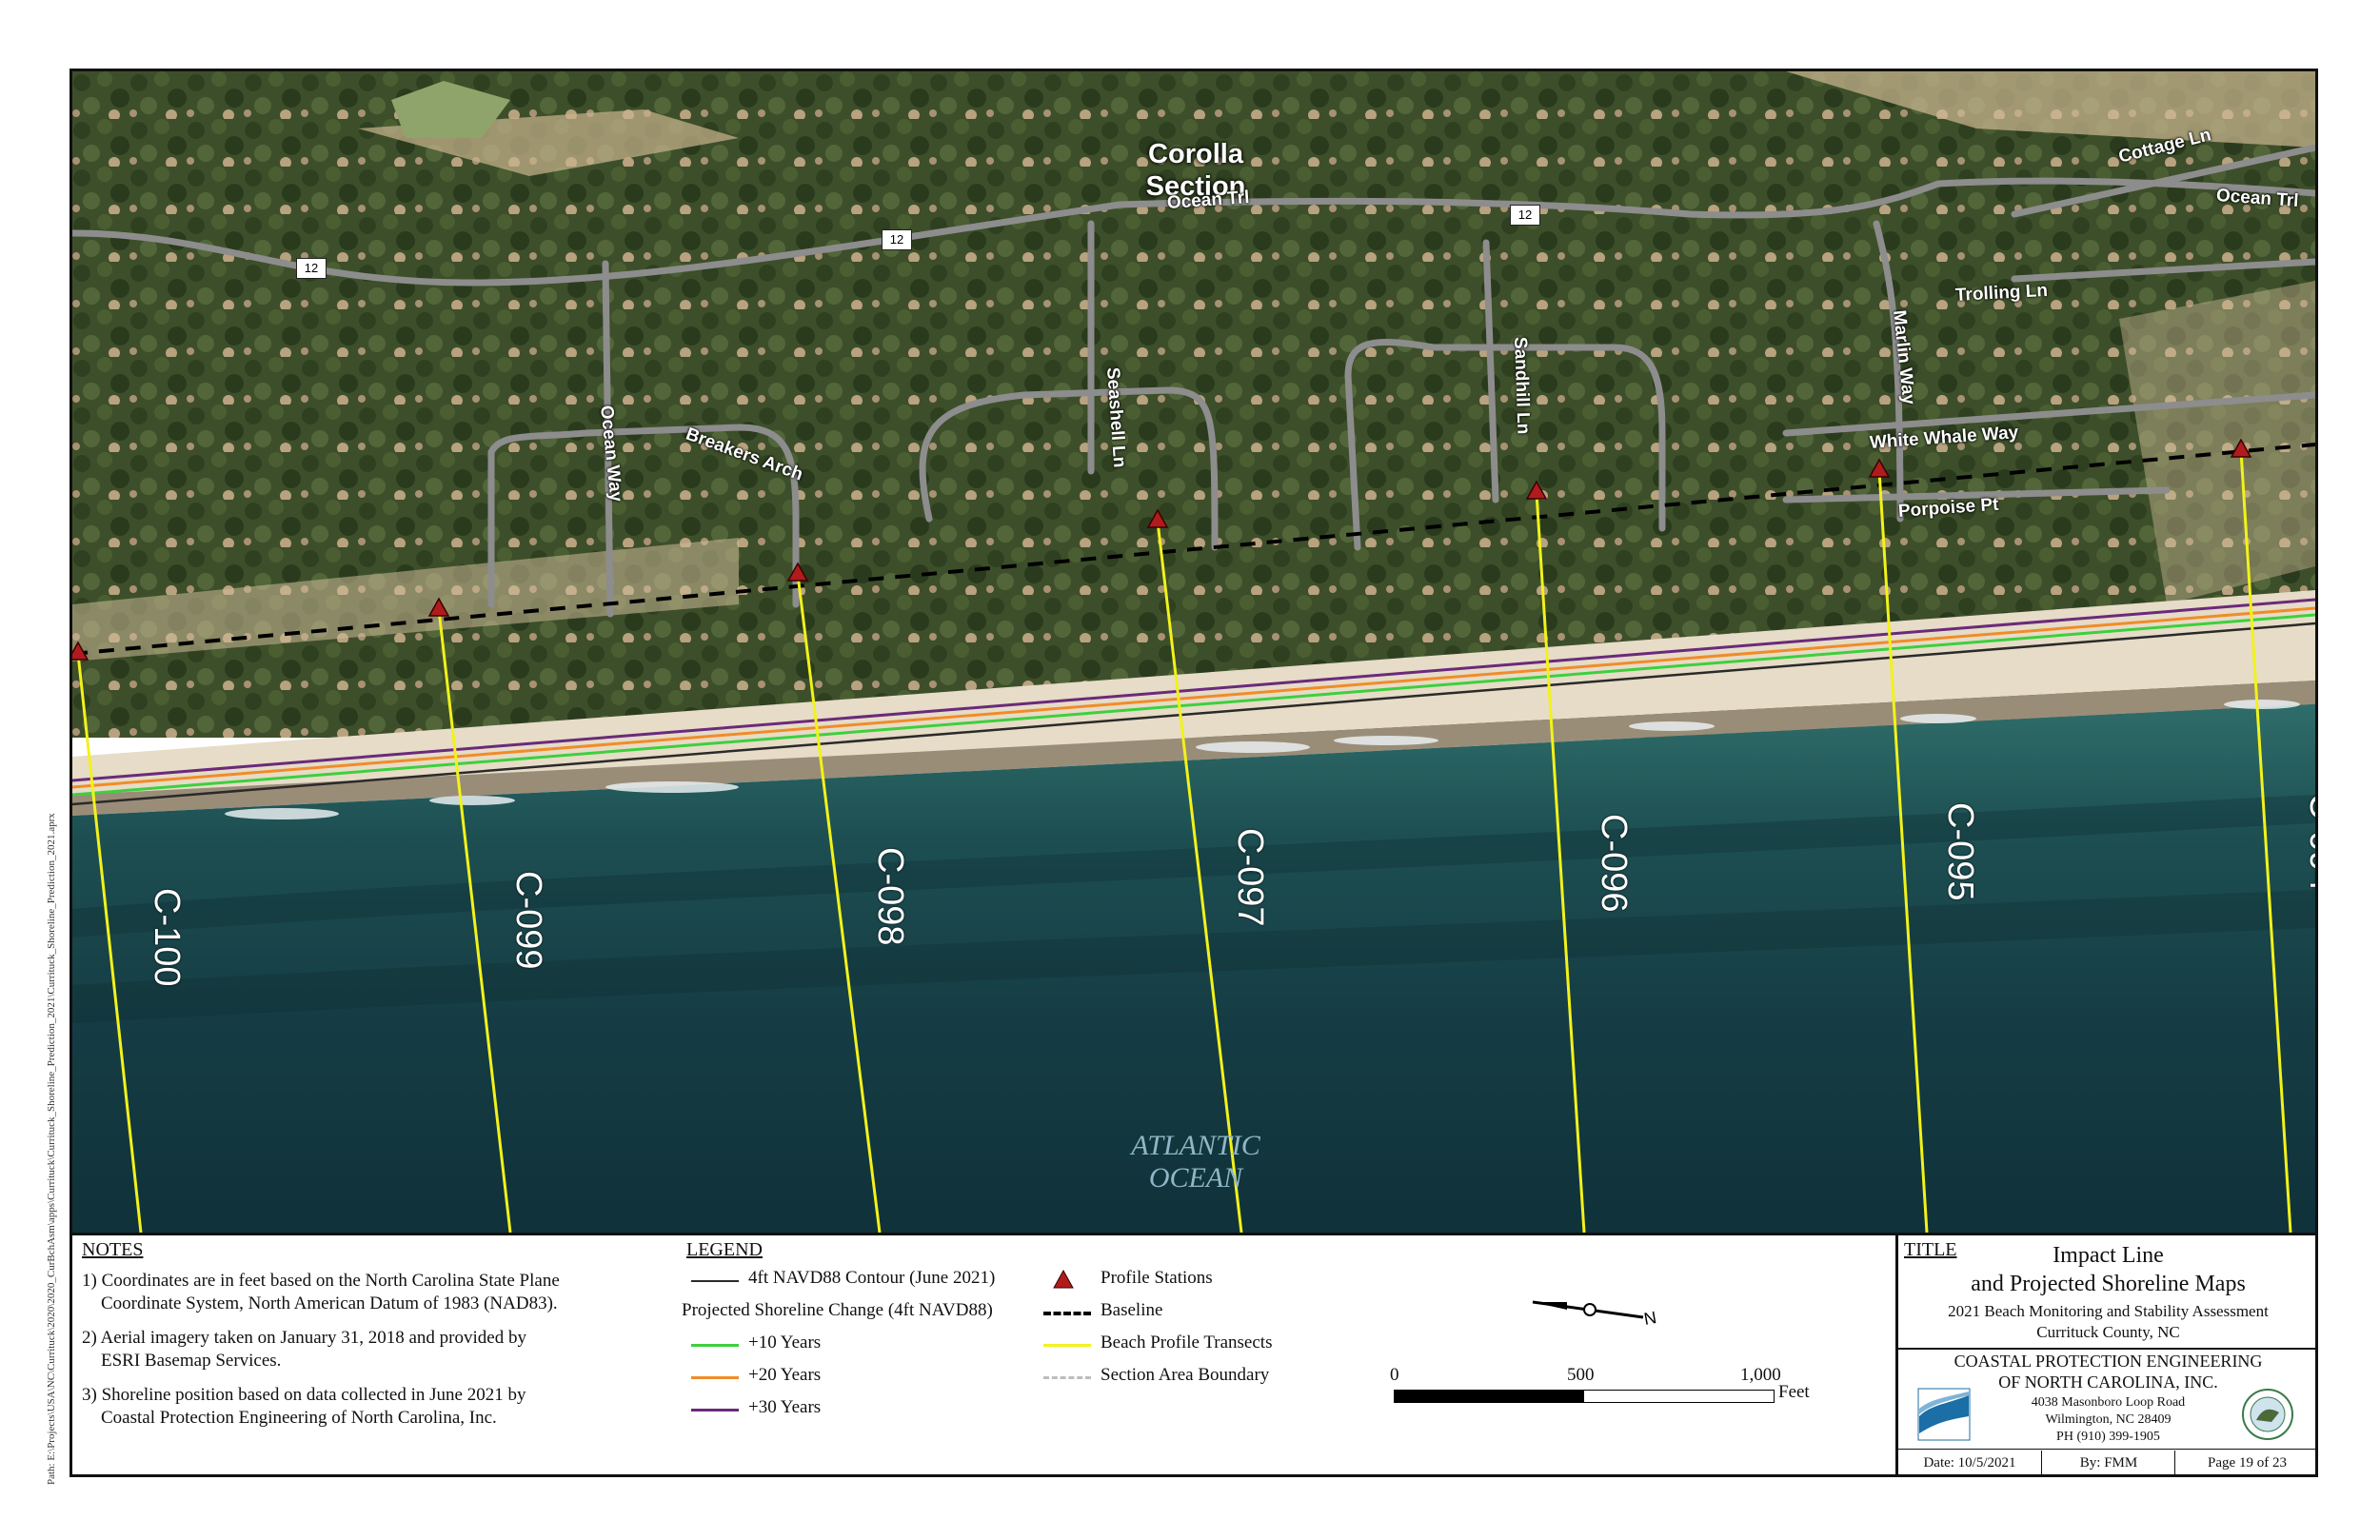 Image resolution: width=2380 pixels, height=1540 pixels. I want to click on legend-header: LEGEND, so click(724, 1249).